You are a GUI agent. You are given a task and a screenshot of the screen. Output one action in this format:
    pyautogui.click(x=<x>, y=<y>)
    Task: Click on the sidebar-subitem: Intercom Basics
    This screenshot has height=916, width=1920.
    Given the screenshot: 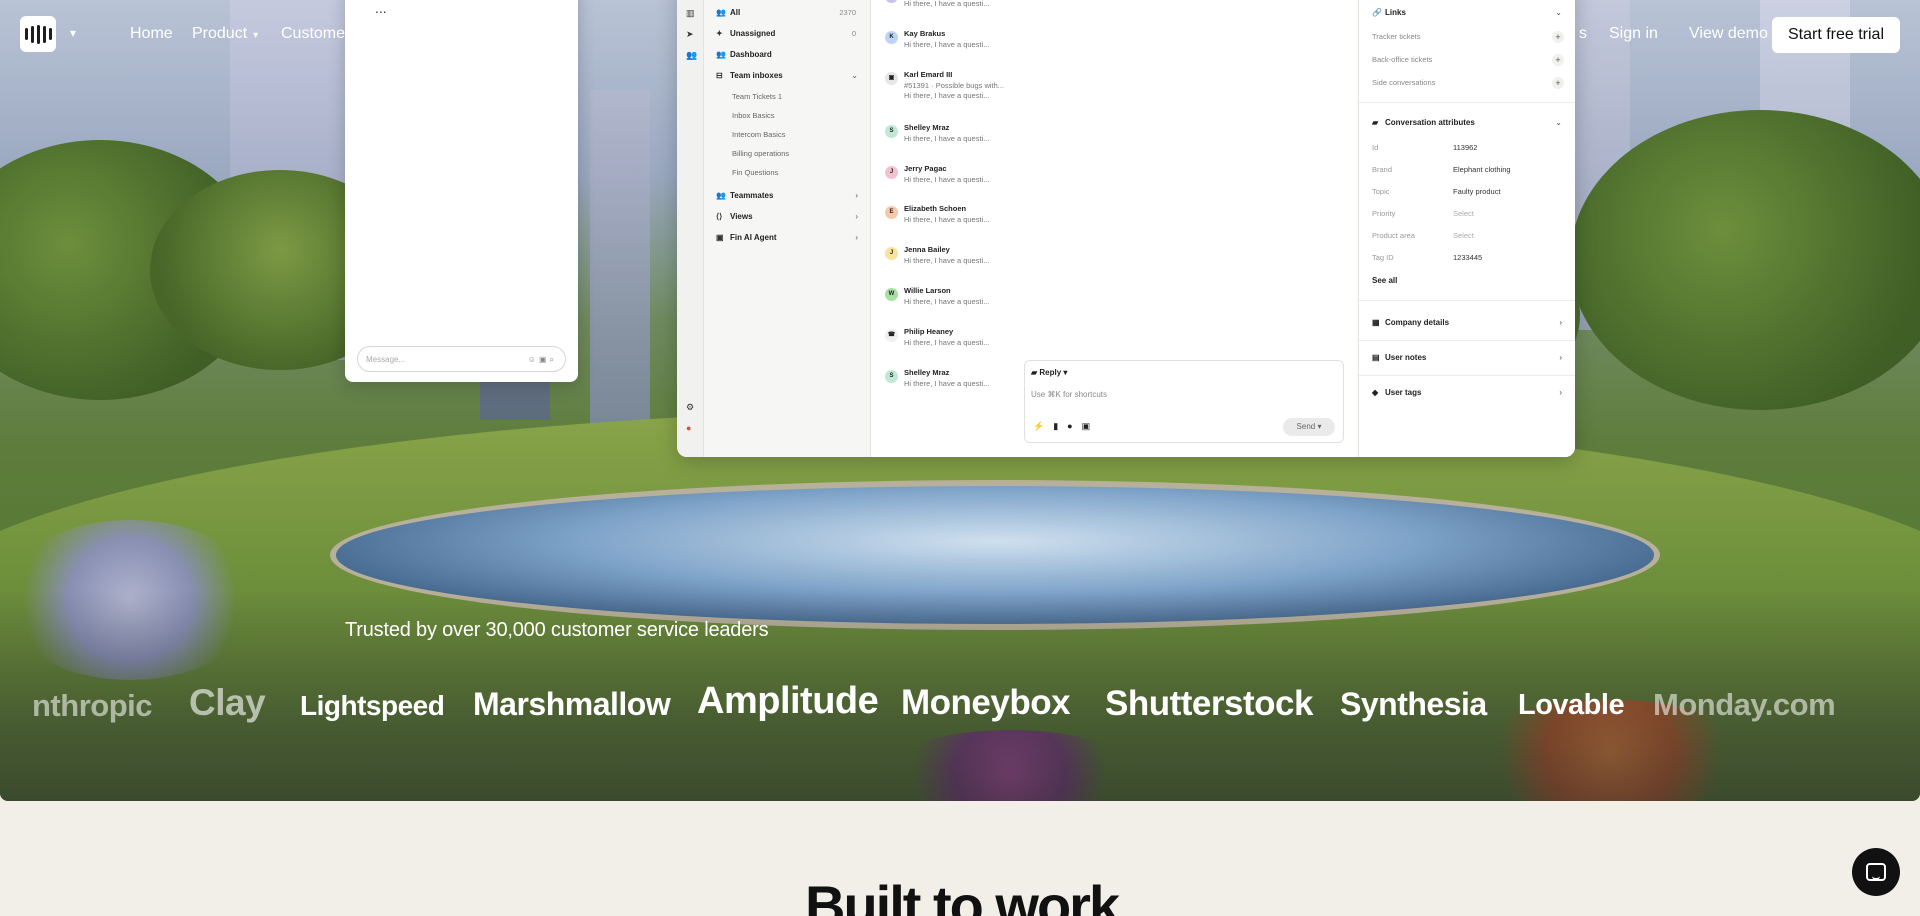 What is the action you would take?
    pyautogui.click(x=758, y=134)
    